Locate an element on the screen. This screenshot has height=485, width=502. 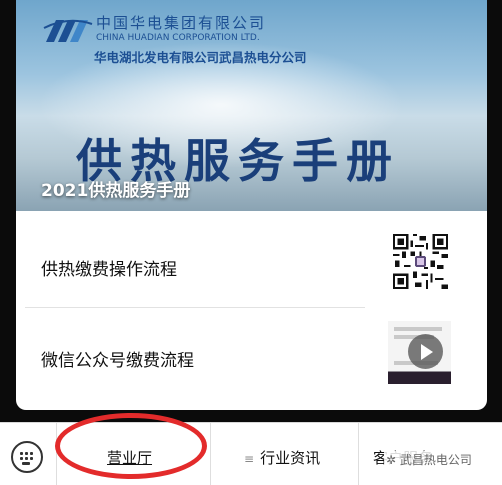
tab-industry-news: ≡ 行业资讯 is located at coordinates (282, 457).